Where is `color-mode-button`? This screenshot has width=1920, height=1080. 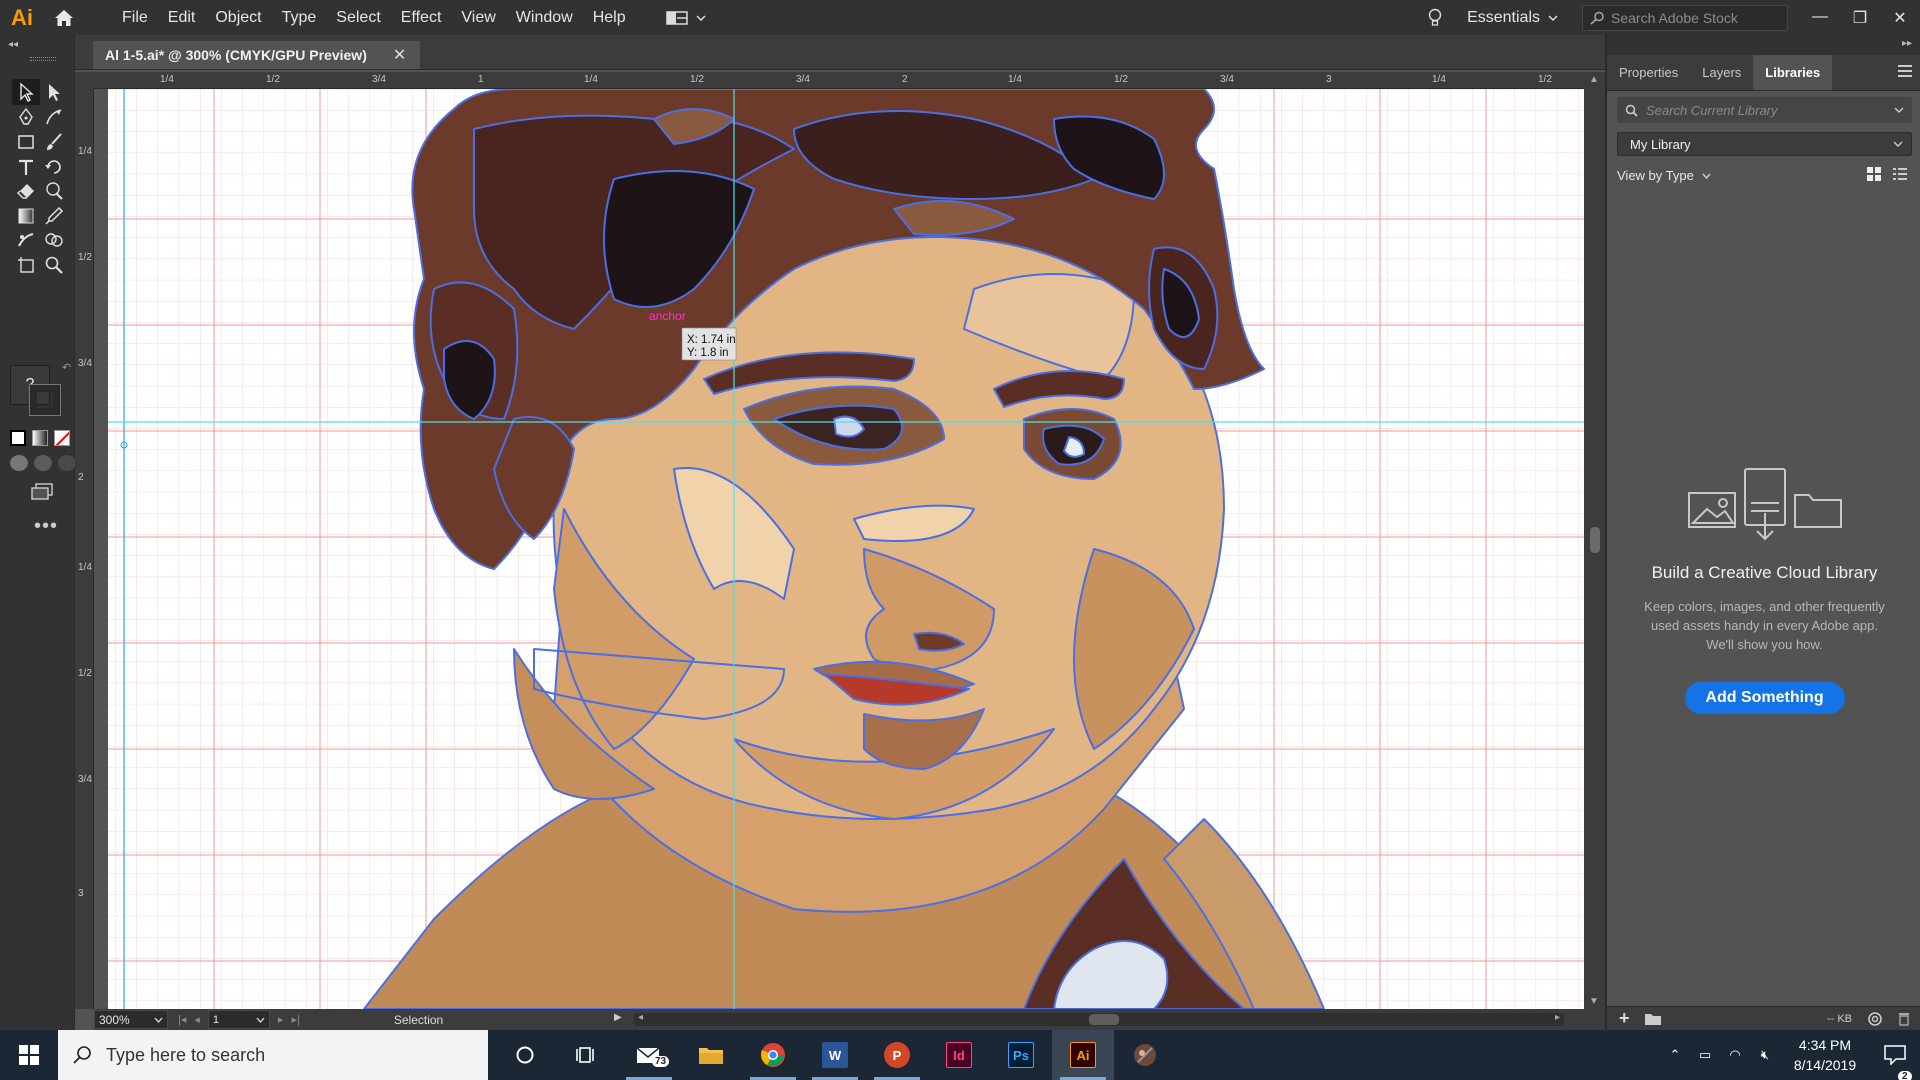 color-mode-button is located at coordinates (18, 438).